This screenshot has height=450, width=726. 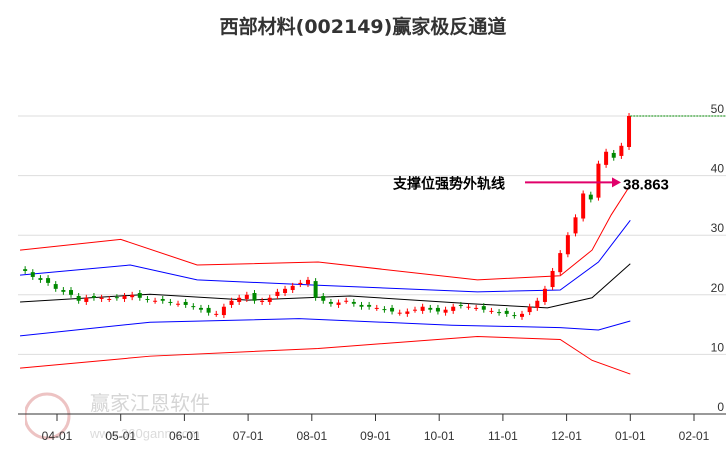 I want to click on annotation-label: 支撑位强势外轨线, so click(x=448, y=183).